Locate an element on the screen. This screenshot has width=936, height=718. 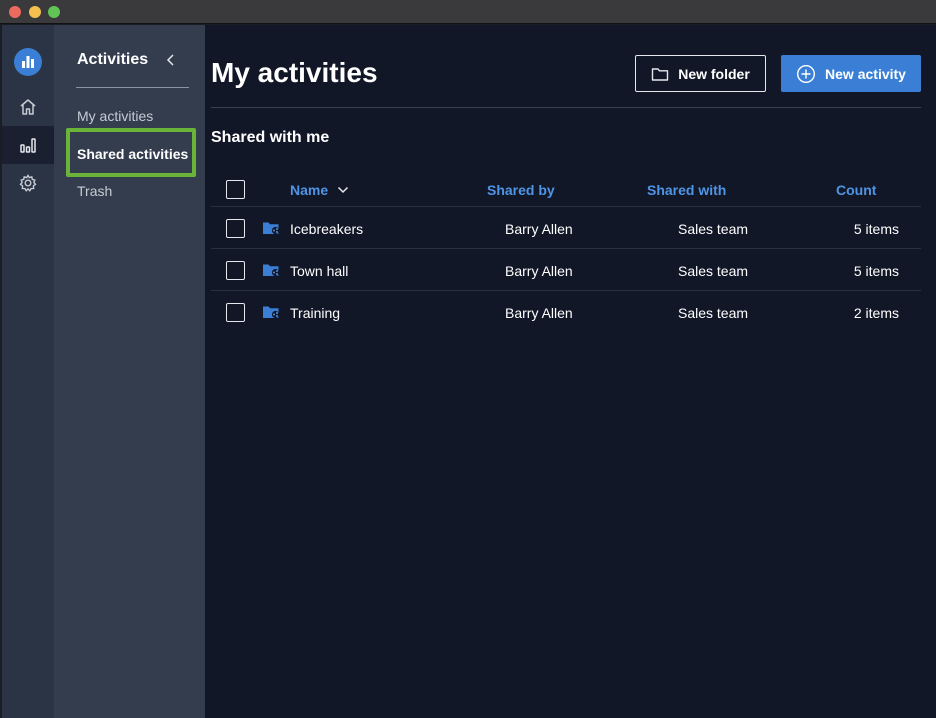
collapse-chevron-left-icon is located at coordinates (171, 60).